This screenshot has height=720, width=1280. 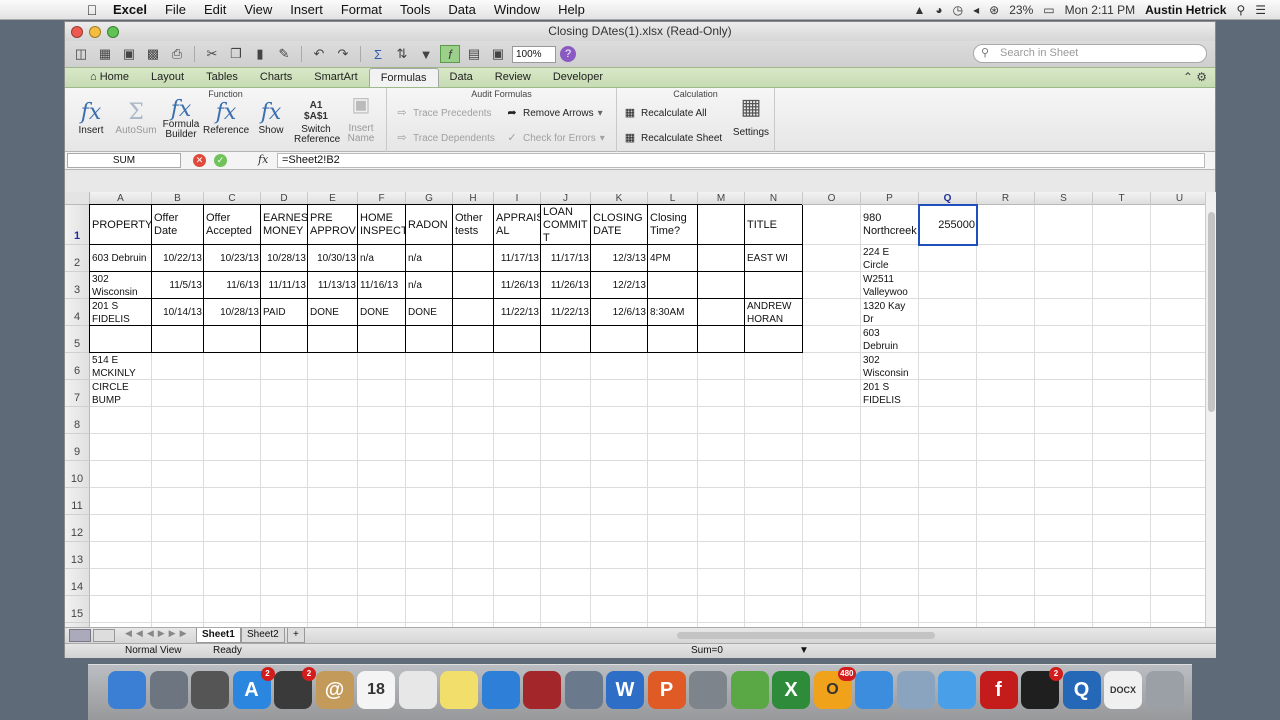 What do you see at coordinates (104, 635) in the screenshot?
I see `page-layout-view-button` at bounding box center [104, 635].